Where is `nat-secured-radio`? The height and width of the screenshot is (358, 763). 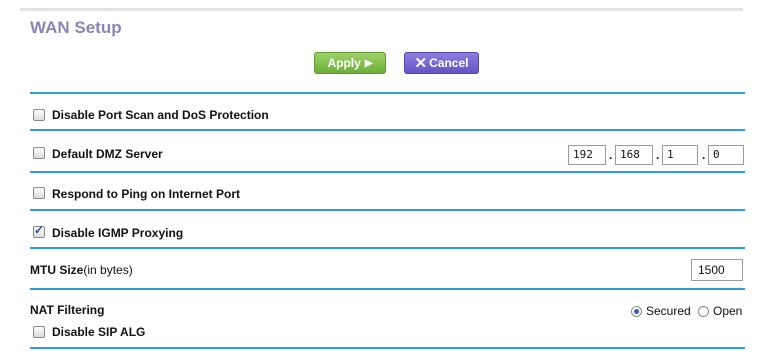
nat-secured-radio is located at coordinates (636, 311).